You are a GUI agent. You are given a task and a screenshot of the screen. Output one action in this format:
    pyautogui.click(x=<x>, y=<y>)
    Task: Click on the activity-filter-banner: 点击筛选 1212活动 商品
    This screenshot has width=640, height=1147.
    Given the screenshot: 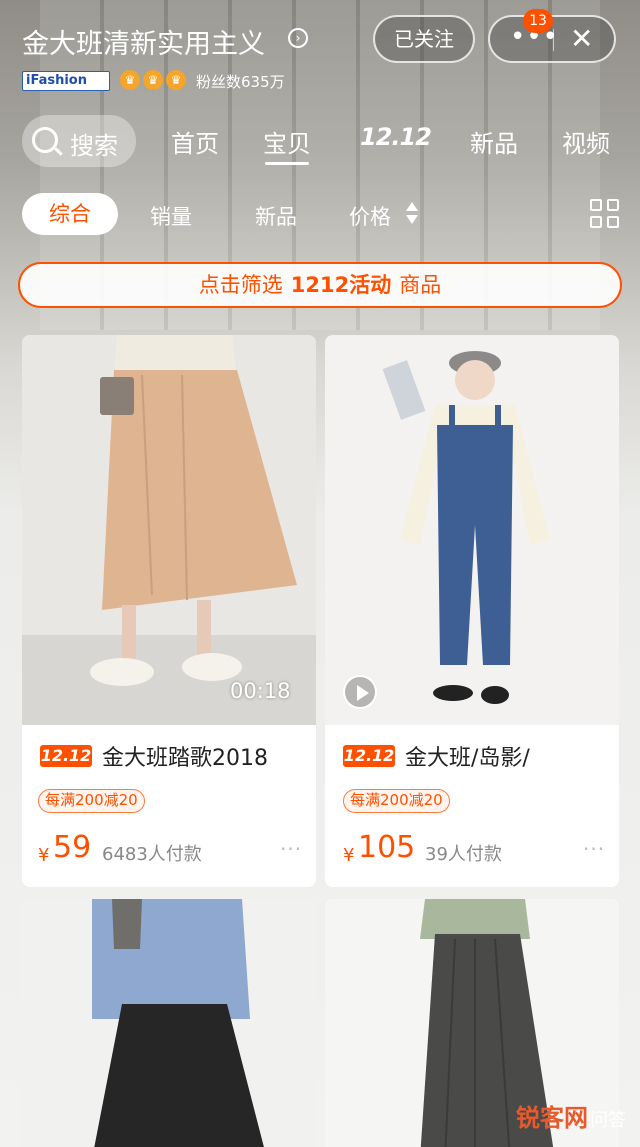 What is the action you would take?
    pyautogui.click(x=320, y=285)
    